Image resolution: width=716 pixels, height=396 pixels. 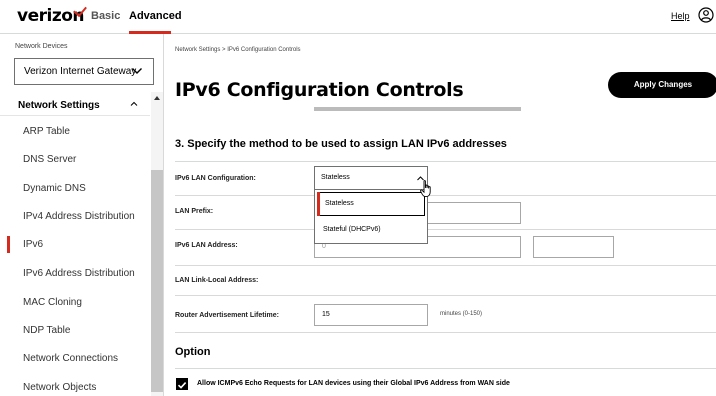 I want to click on router-advertisement-lifetime-value: 15, so click(x=326, y=314).